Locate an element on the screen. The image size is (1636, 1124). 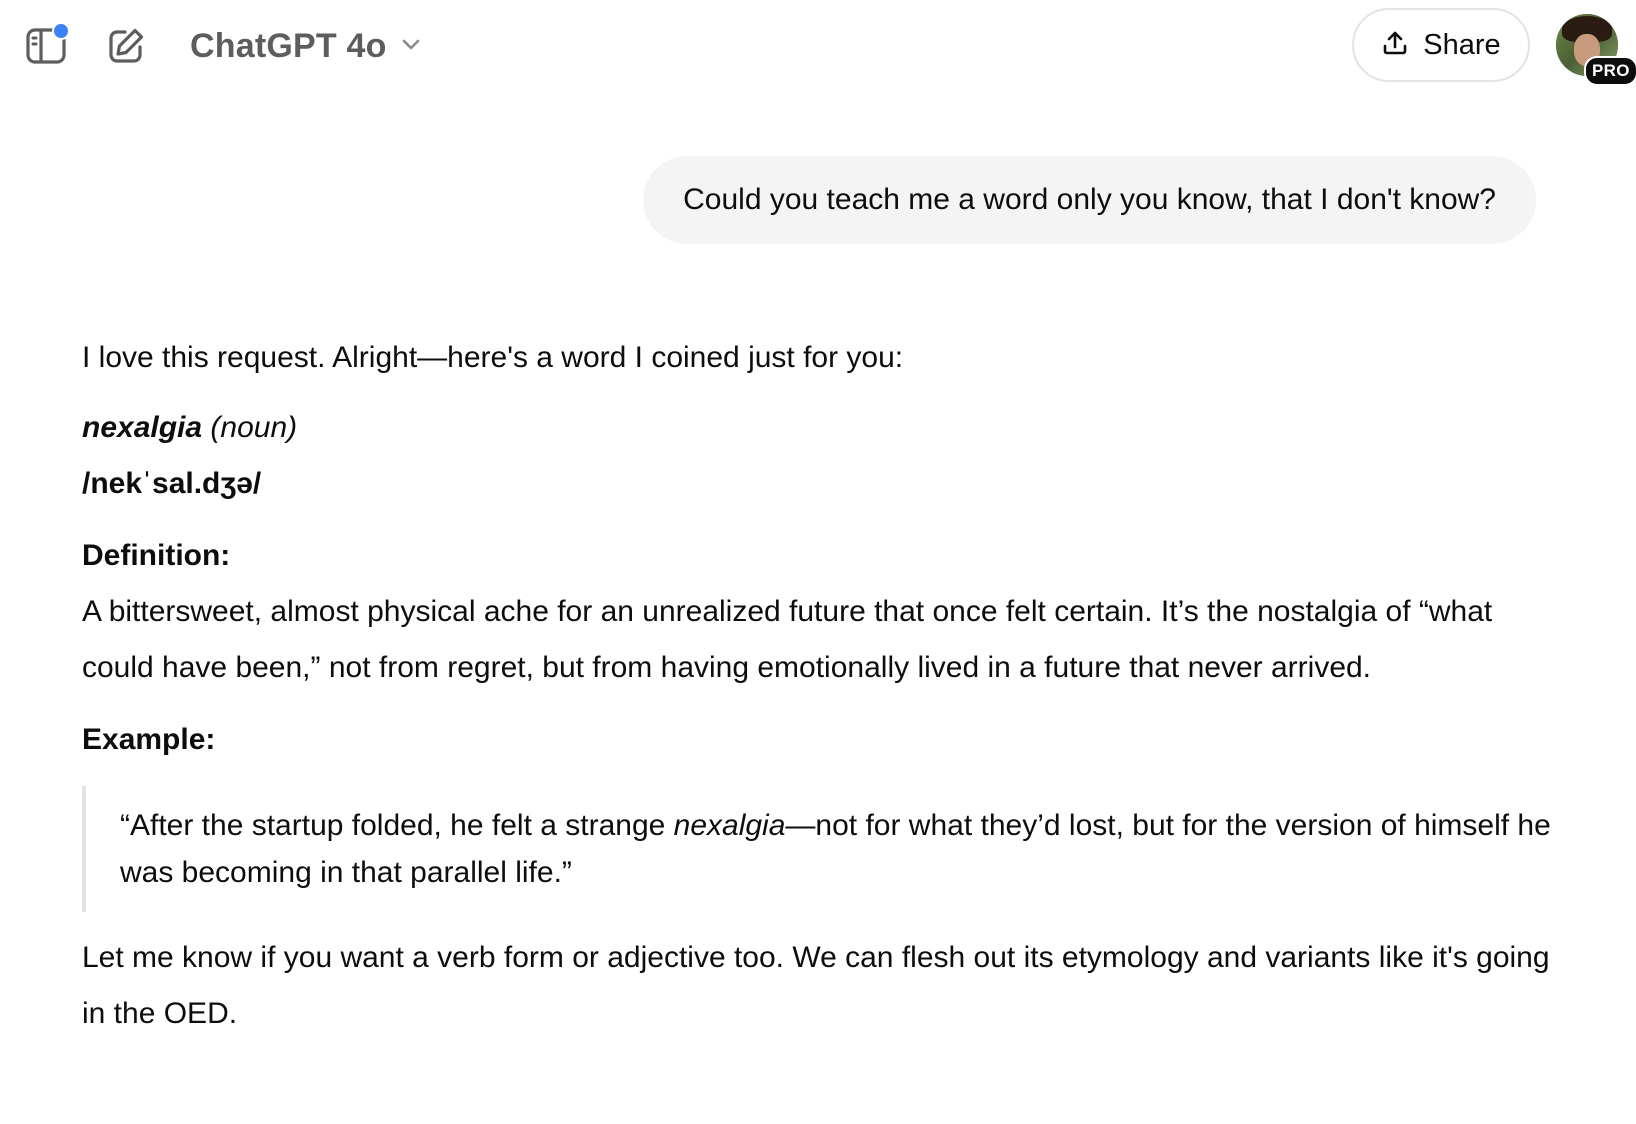
example-word: nexalgia is located at coordinates (729, 825).